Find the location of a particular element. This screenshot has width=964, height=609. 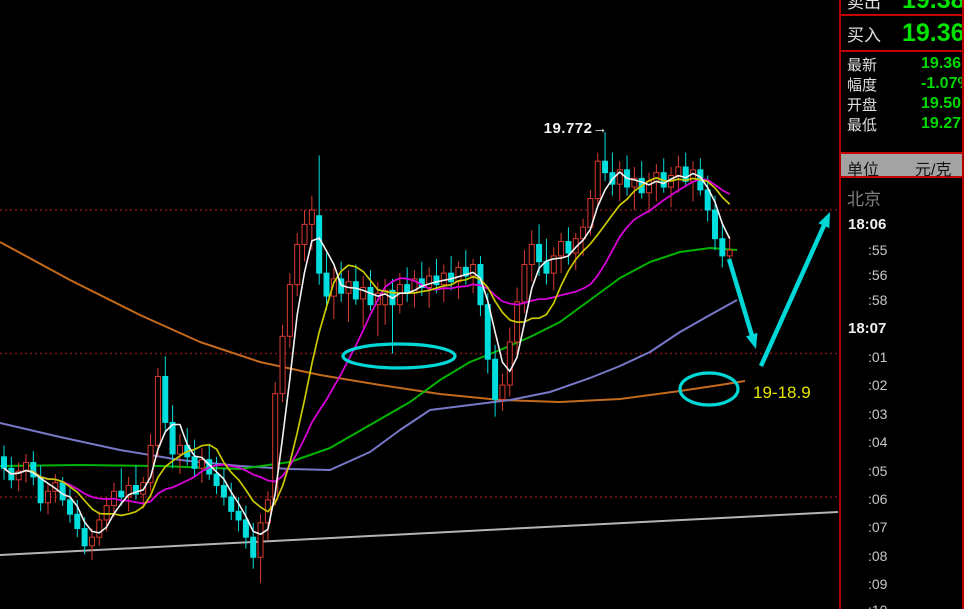

time-tick: :55 is located at coordinates (878, 250).